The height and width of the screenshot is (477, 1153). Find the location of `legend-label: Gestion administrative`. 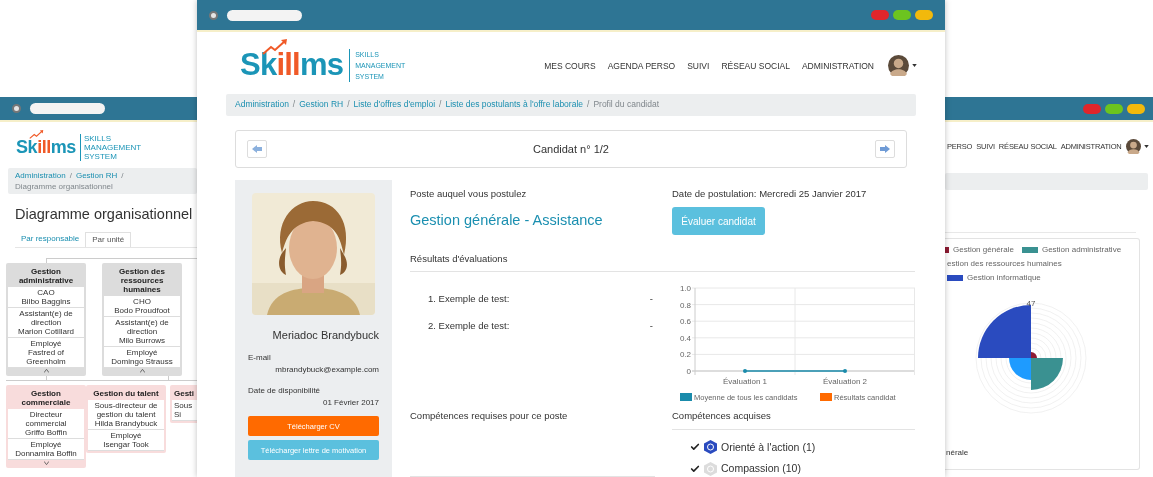

legend-label: Gestion administrative is located at coordinates (1081, 250).